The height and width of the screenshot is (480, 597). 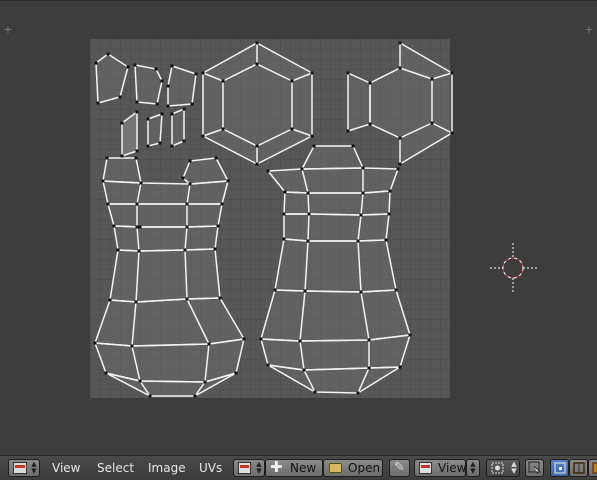 What do you see at coordinates (294, 468) in the screenshot?
I see `new-image-button: ✚ New` at bounding box center [294, 468].